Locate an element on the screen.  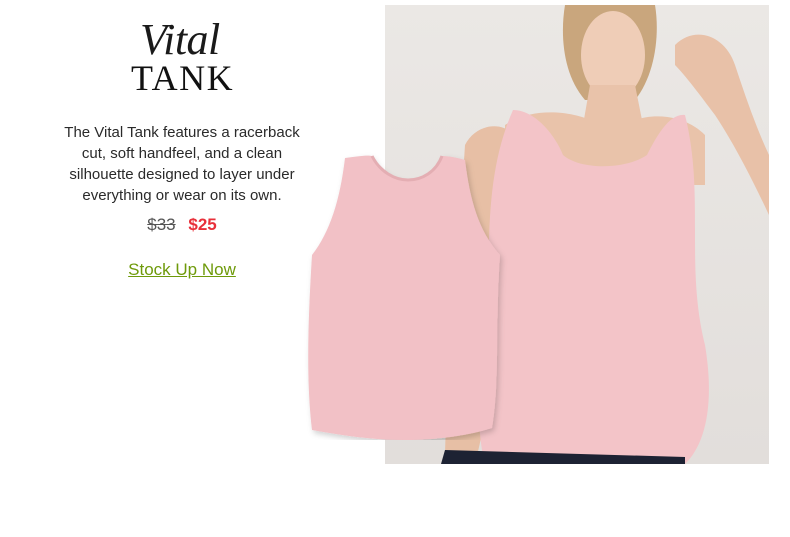
sale-price: $25 is located at coordinates (202, 224).